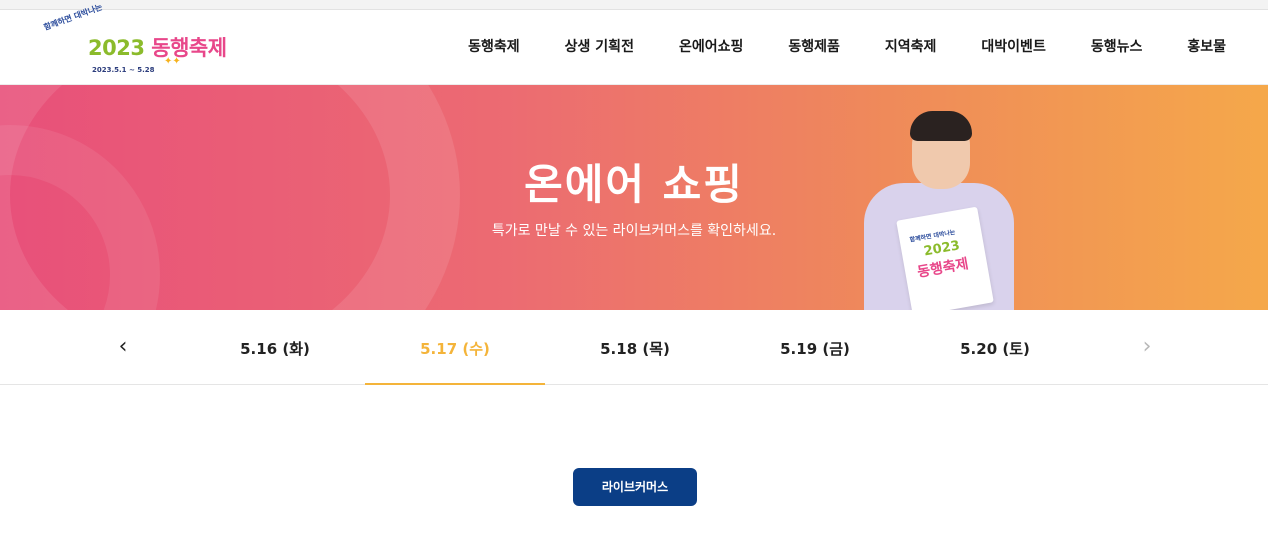 The height and width of the screenshot is (555, 1268). What do you see at coordinates (116, 48) in the screenshot?
I see `logo-year: 2023` at bounding box center [116, 48].